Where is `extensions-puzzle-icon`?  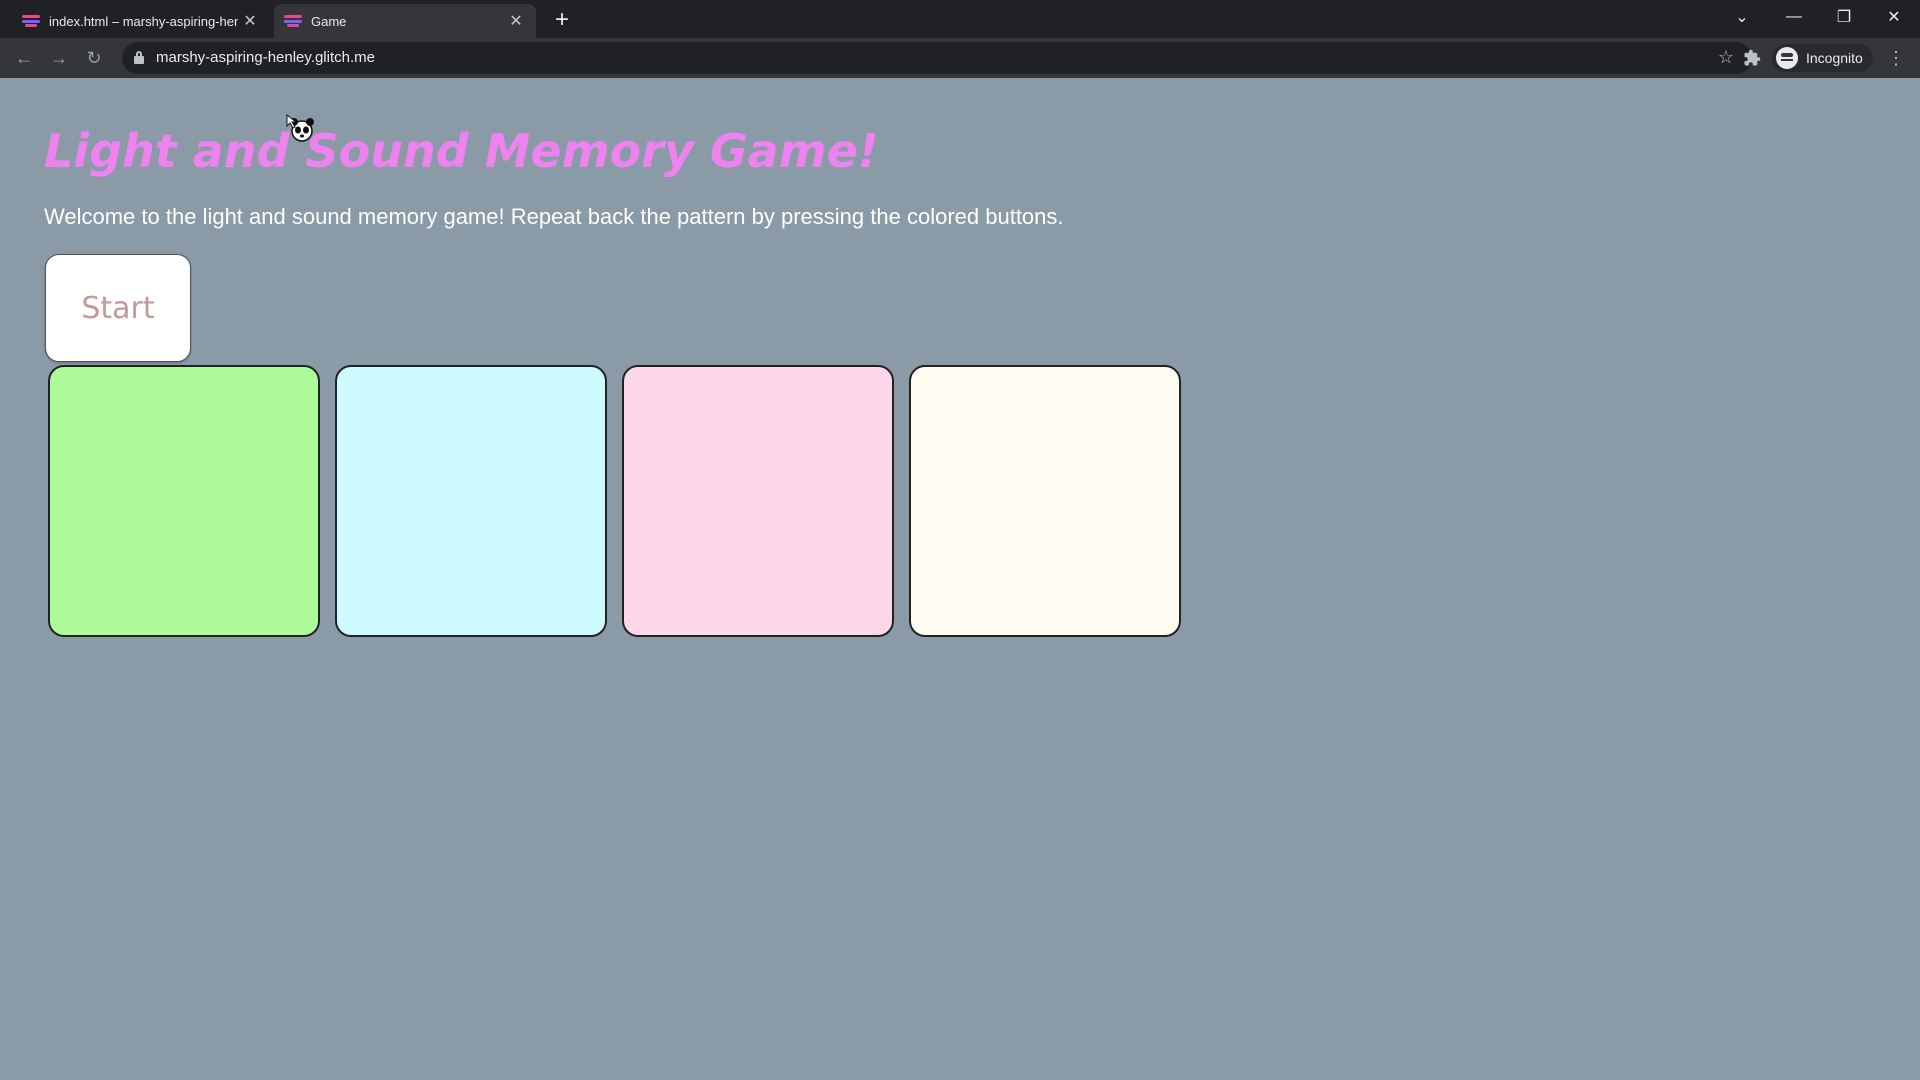 extensions-puzzle-icon is located at coordinates (1752, 58).